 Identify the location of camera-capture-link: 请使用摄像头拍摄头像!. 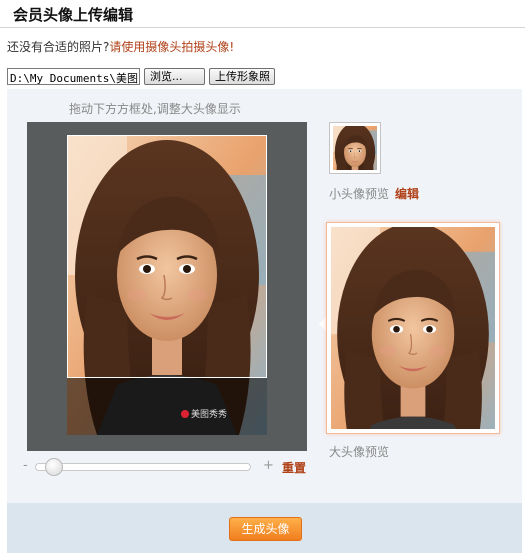
(171, 47).